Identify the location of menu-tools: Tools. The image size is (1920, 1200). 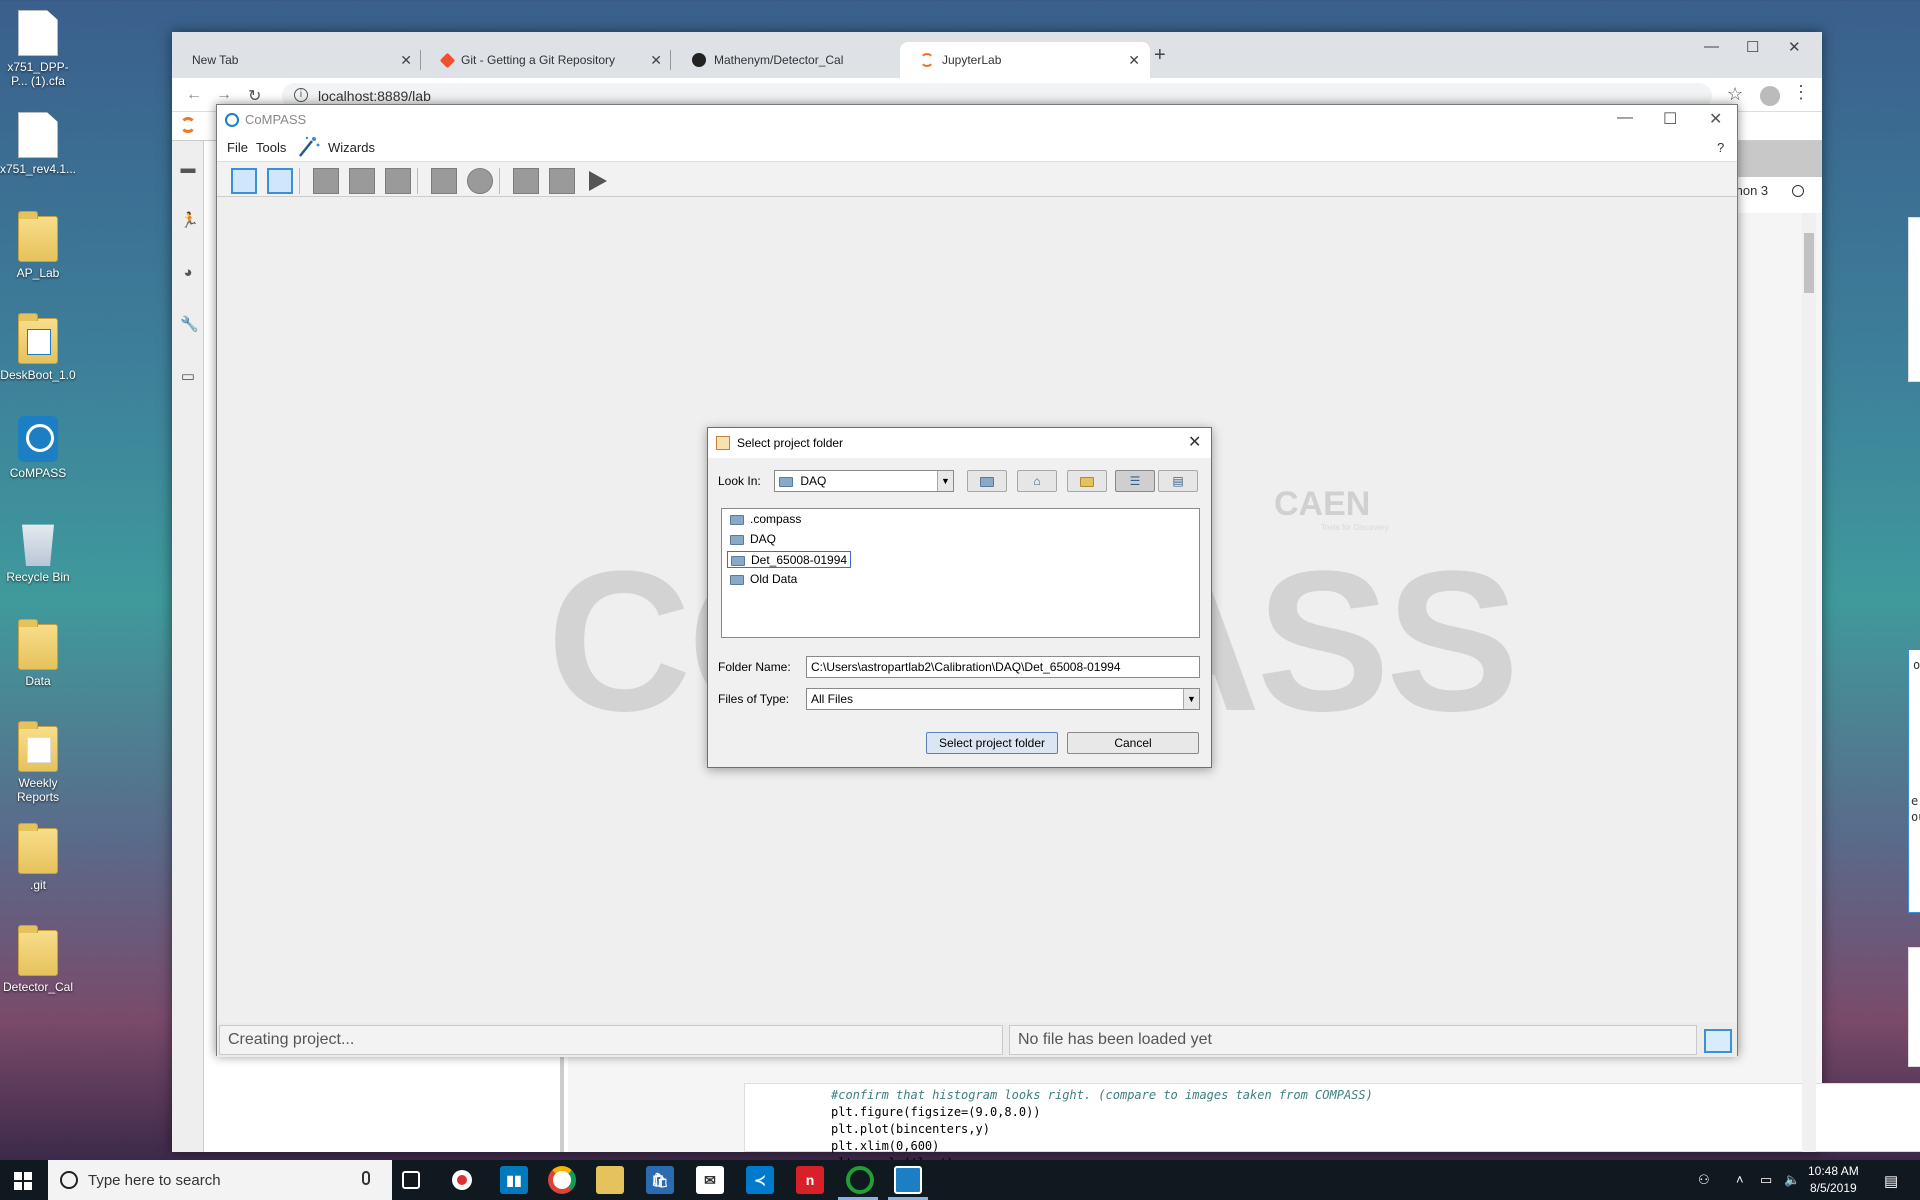
(271, 147).